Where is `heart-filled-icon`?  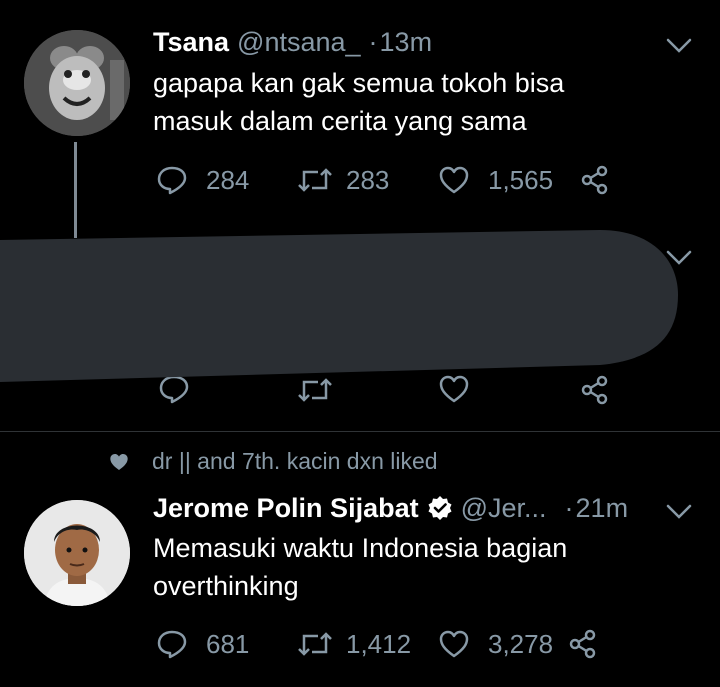
heart-filled-icon is located at coordinates (119, 461).